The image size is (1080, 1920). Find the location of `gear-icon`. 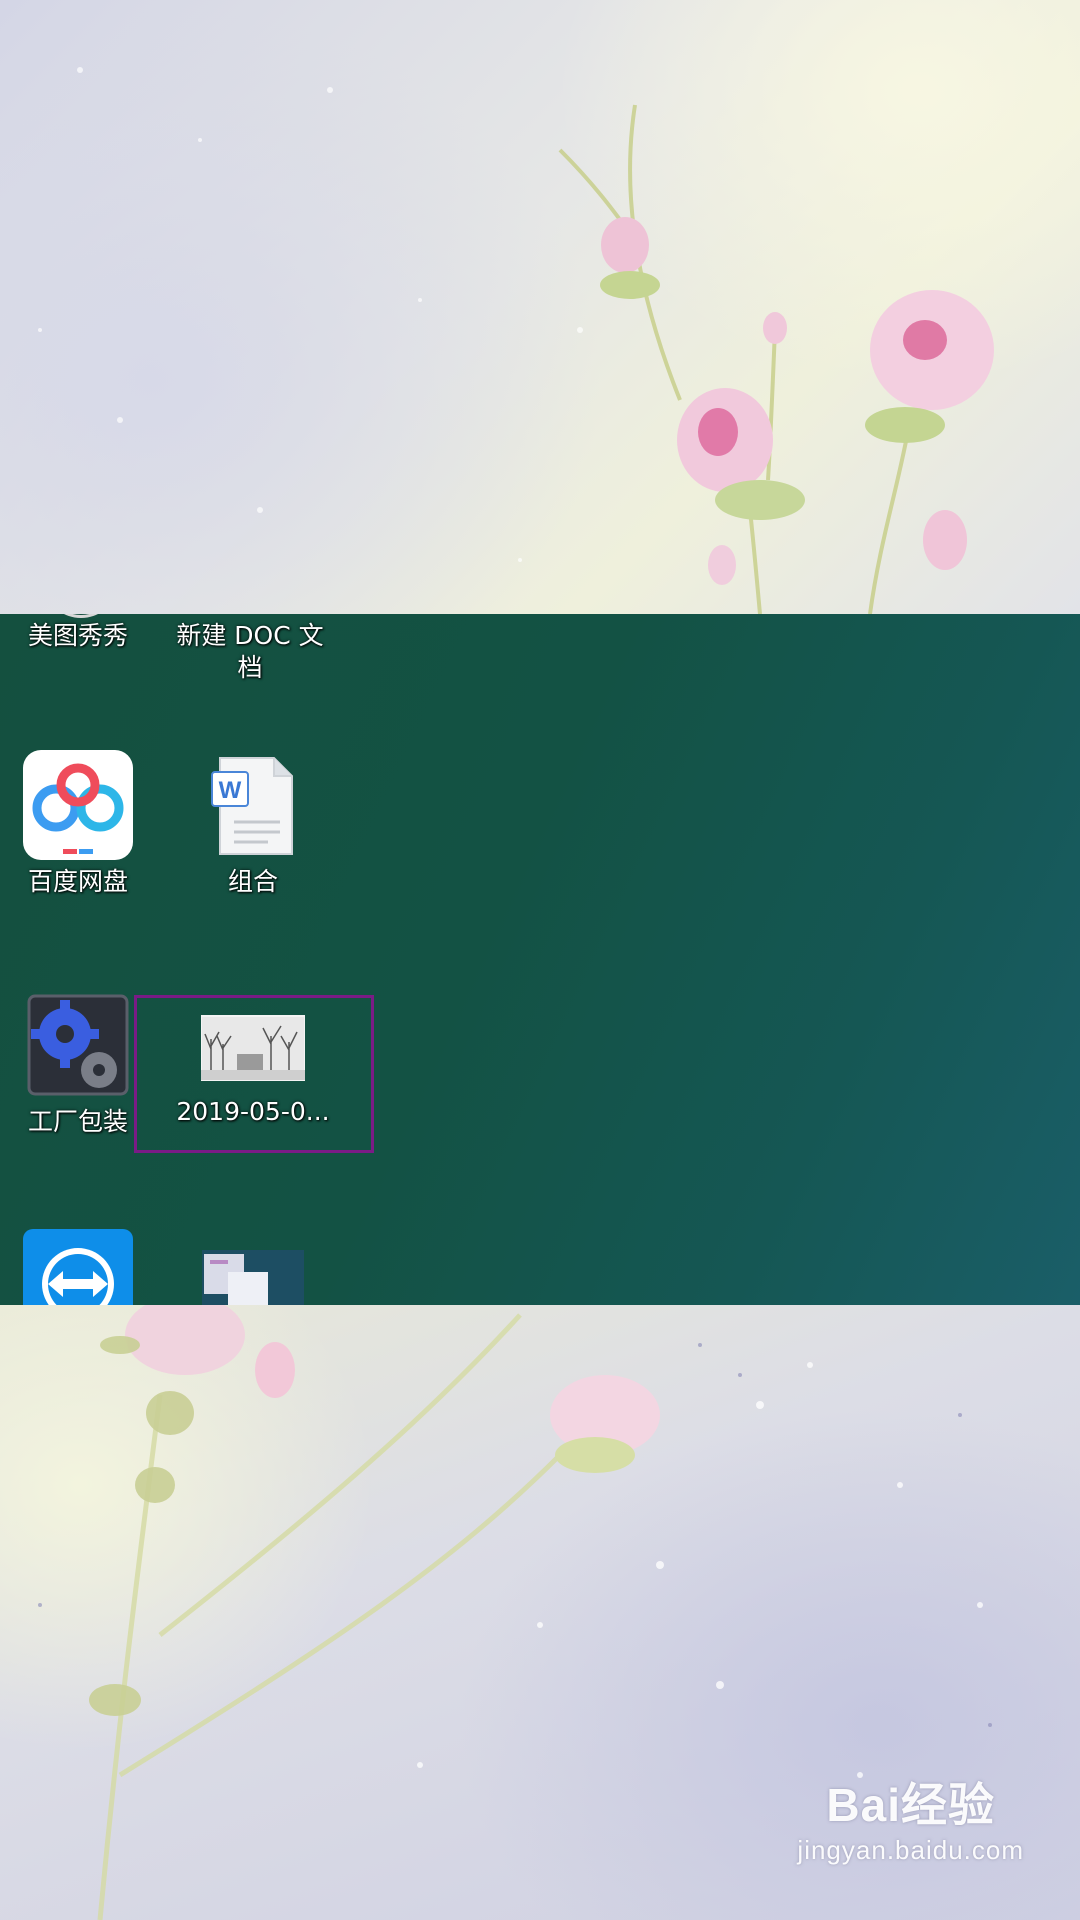

gear-icon is located at coordinates (78, 1045).